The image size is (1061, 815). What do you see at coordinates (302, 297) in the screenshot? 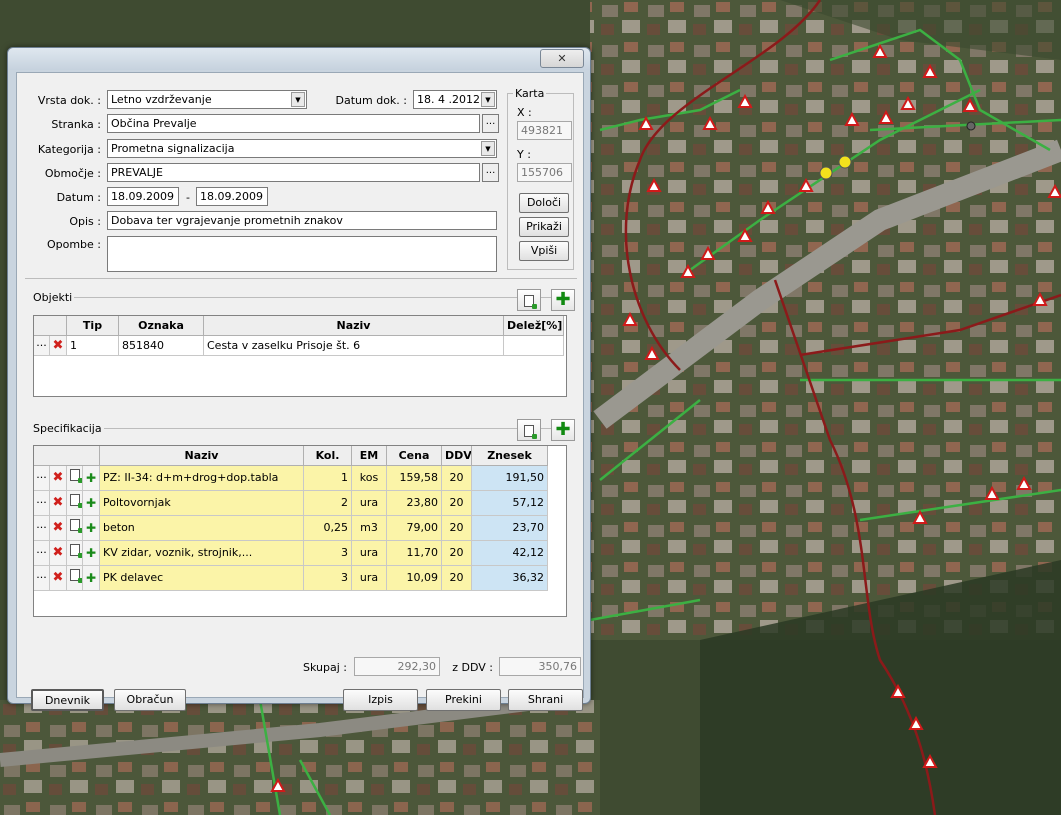
I see `objekti-group-line` at bounding box center [302, 297].